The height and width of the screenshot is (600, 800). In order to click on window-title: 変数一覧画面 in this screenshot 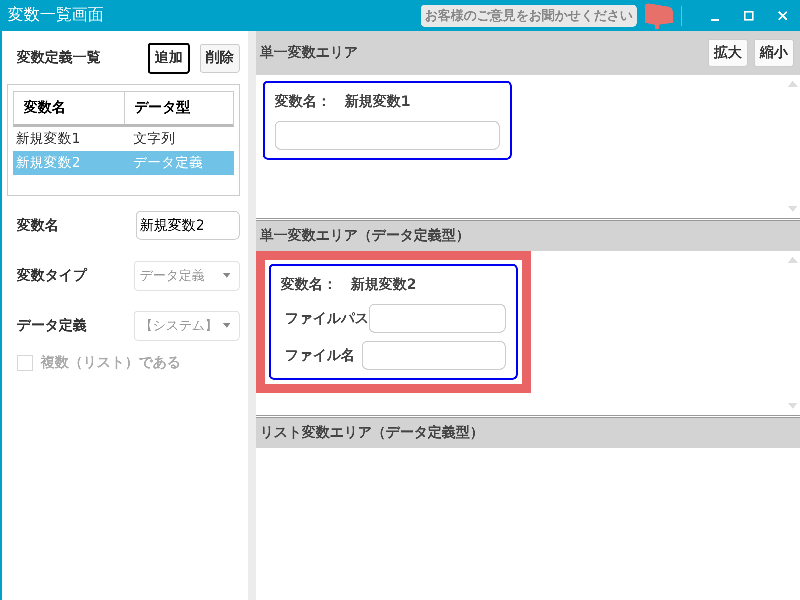, I will do `click(56, 15)`.